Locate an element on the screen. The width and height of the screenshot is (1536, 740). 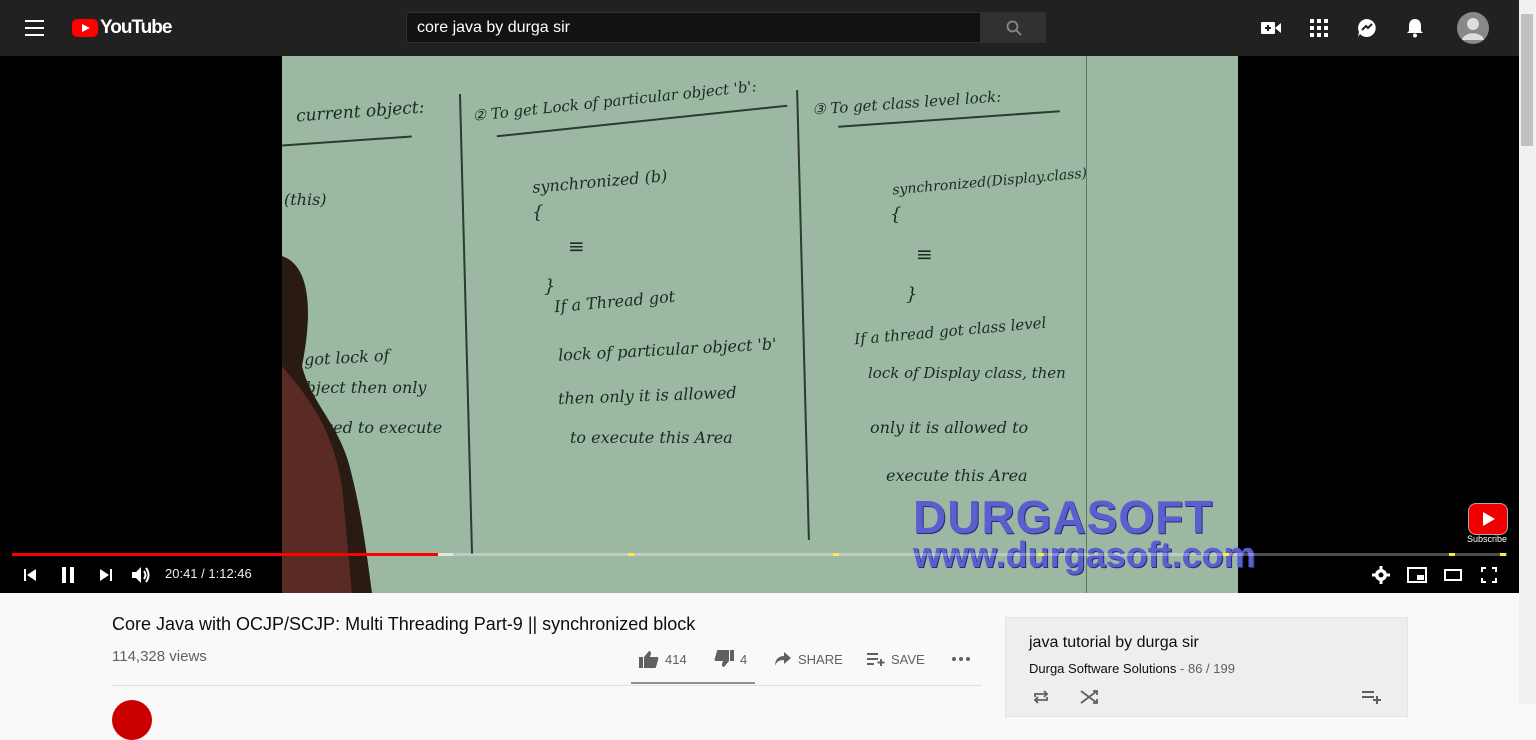
col2-heading: ② To get Lock of particular object 'b': is located at coordinates (614, 101).